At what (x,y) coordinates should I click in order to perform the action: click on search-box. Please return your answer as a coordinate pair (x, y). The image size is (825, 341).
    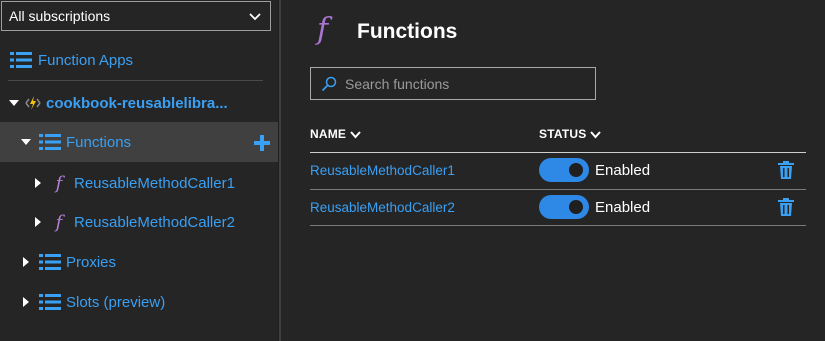
    Looking at the image, I should click on (453, 83).